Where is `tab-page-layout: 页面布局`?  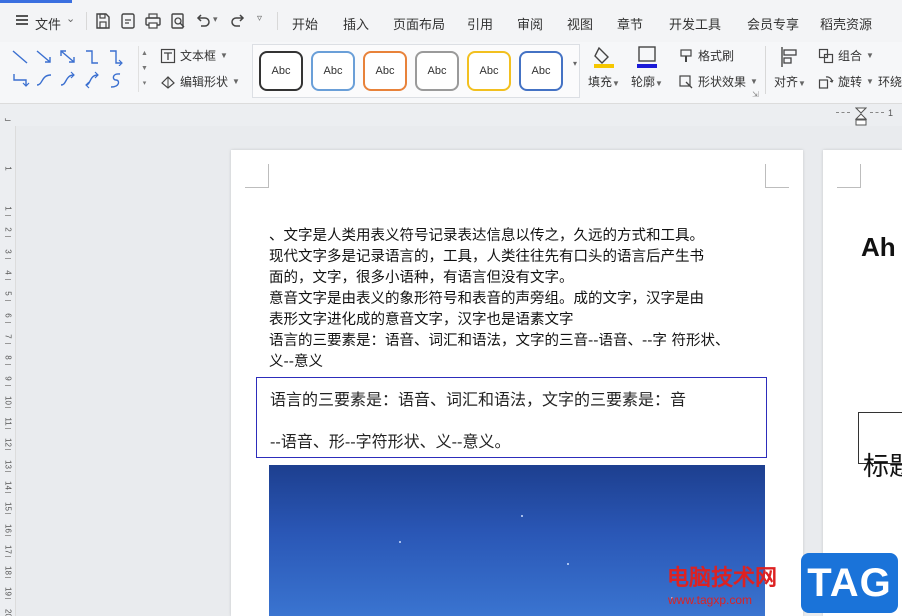 tab-page-layout: 页面布局 is located at coordinates (419, 23).